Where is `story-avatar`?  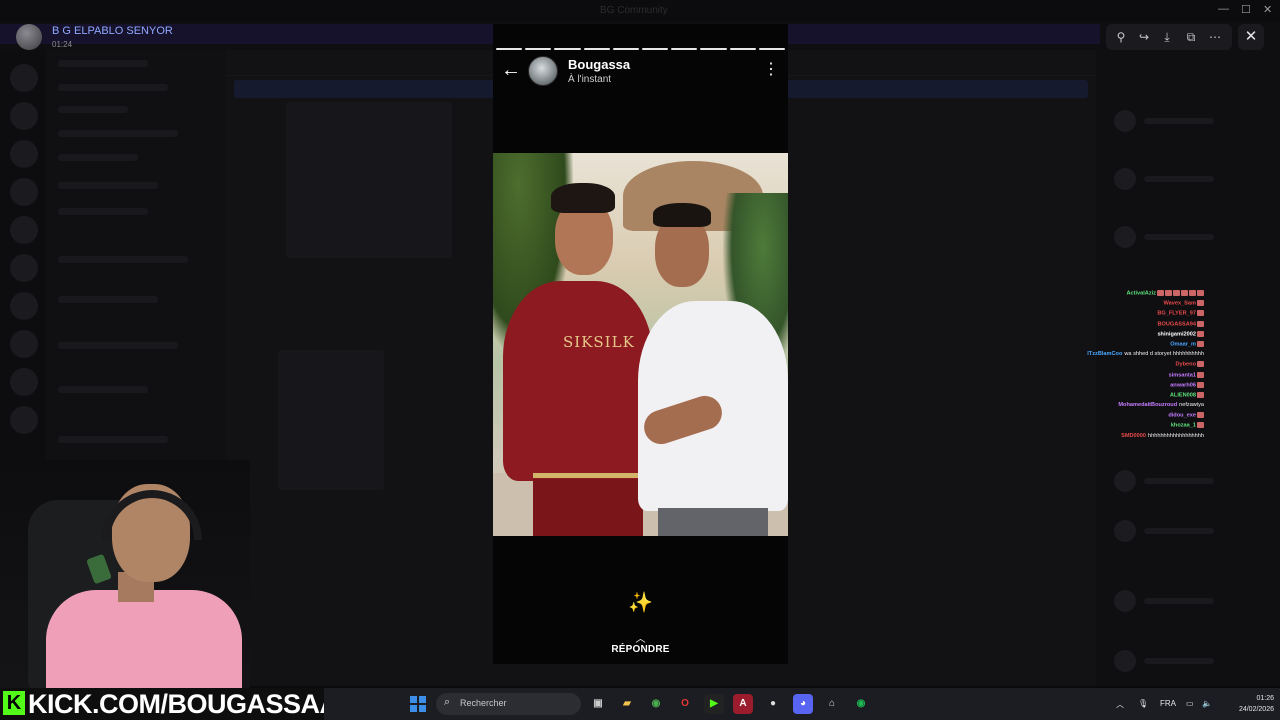
story-avatar is located at coordinates (543, 71).